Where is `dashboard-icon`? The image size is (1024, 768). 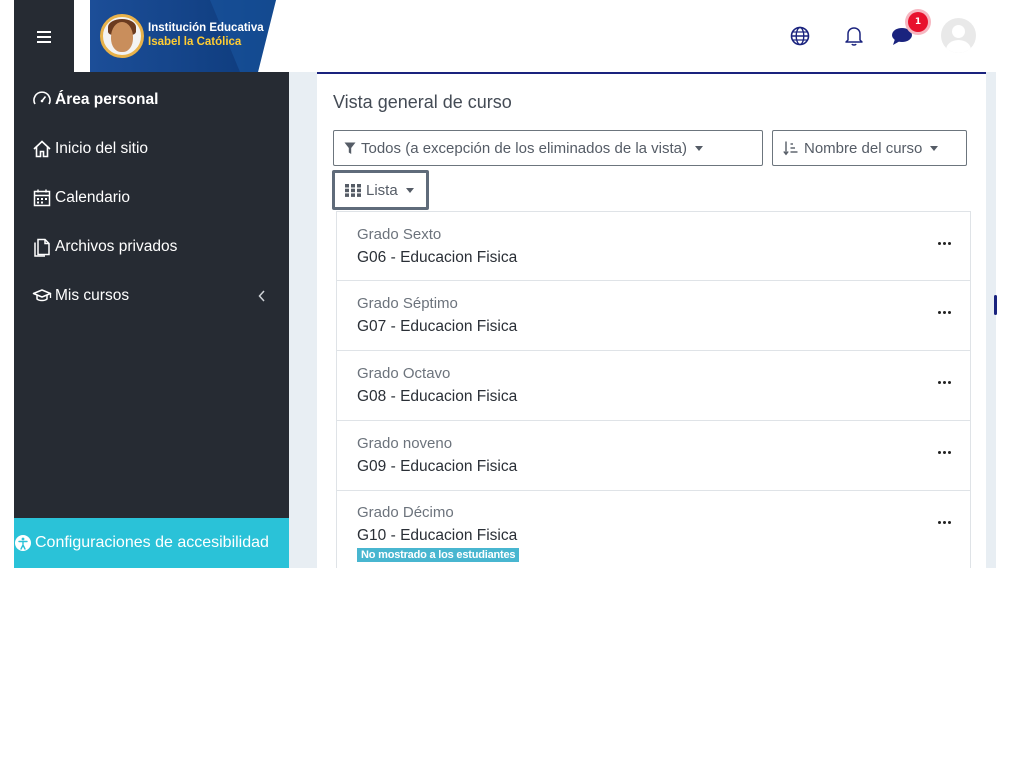
dashboard-icon is located at coordinates (42, 100).